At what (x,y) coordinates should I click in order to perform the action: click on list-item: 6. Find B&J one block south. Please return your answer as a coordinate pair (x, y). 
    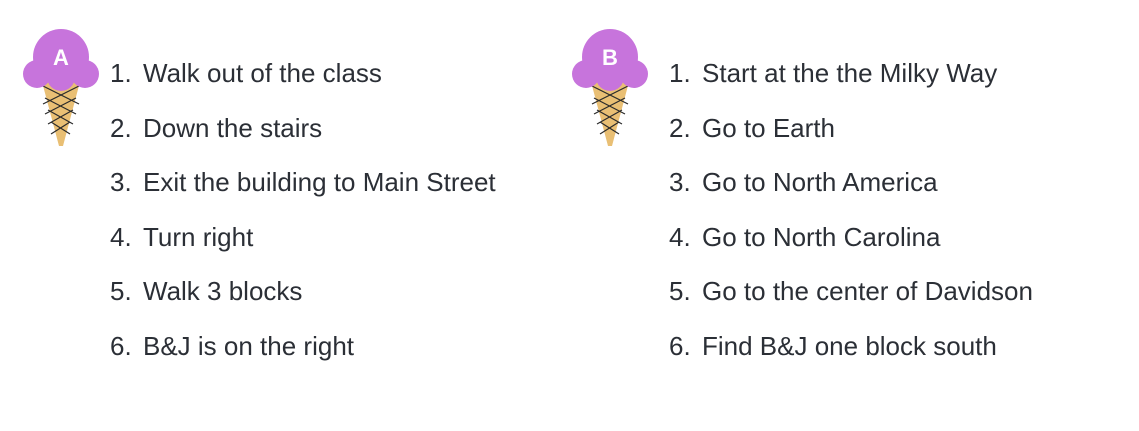
    Looking at the image, I should click on (851, 346).